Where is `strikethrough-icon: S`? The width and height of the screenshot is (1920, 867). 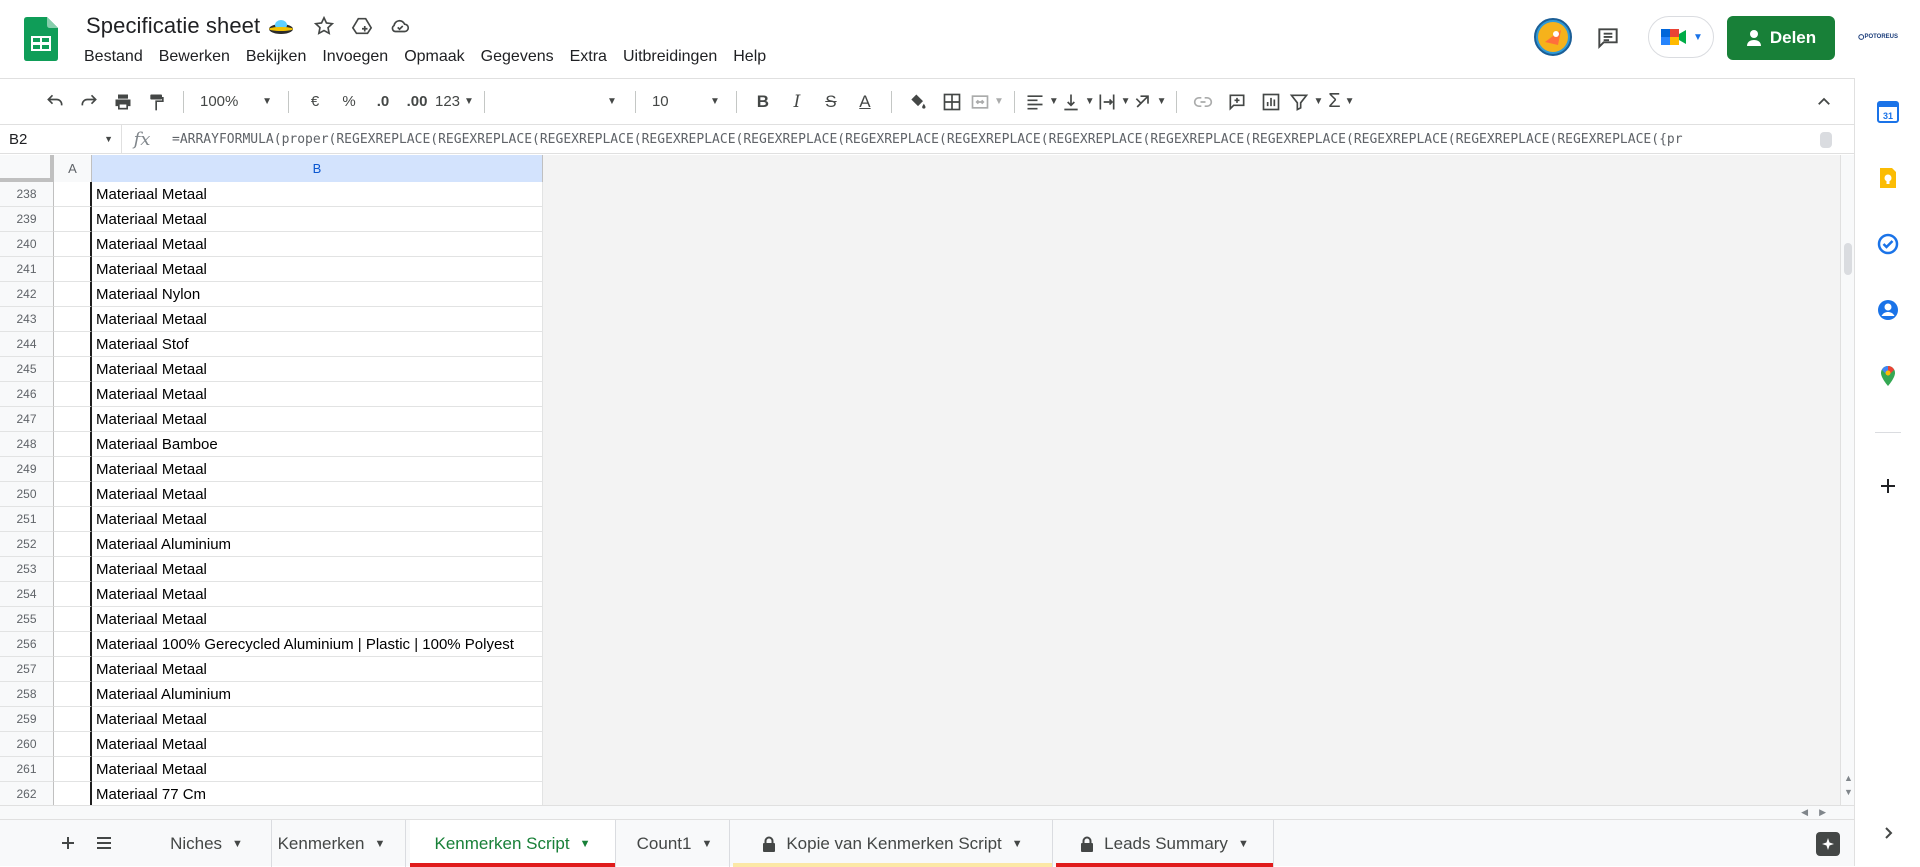
strikethrough-icon: S is located at coordinates (831, 102).